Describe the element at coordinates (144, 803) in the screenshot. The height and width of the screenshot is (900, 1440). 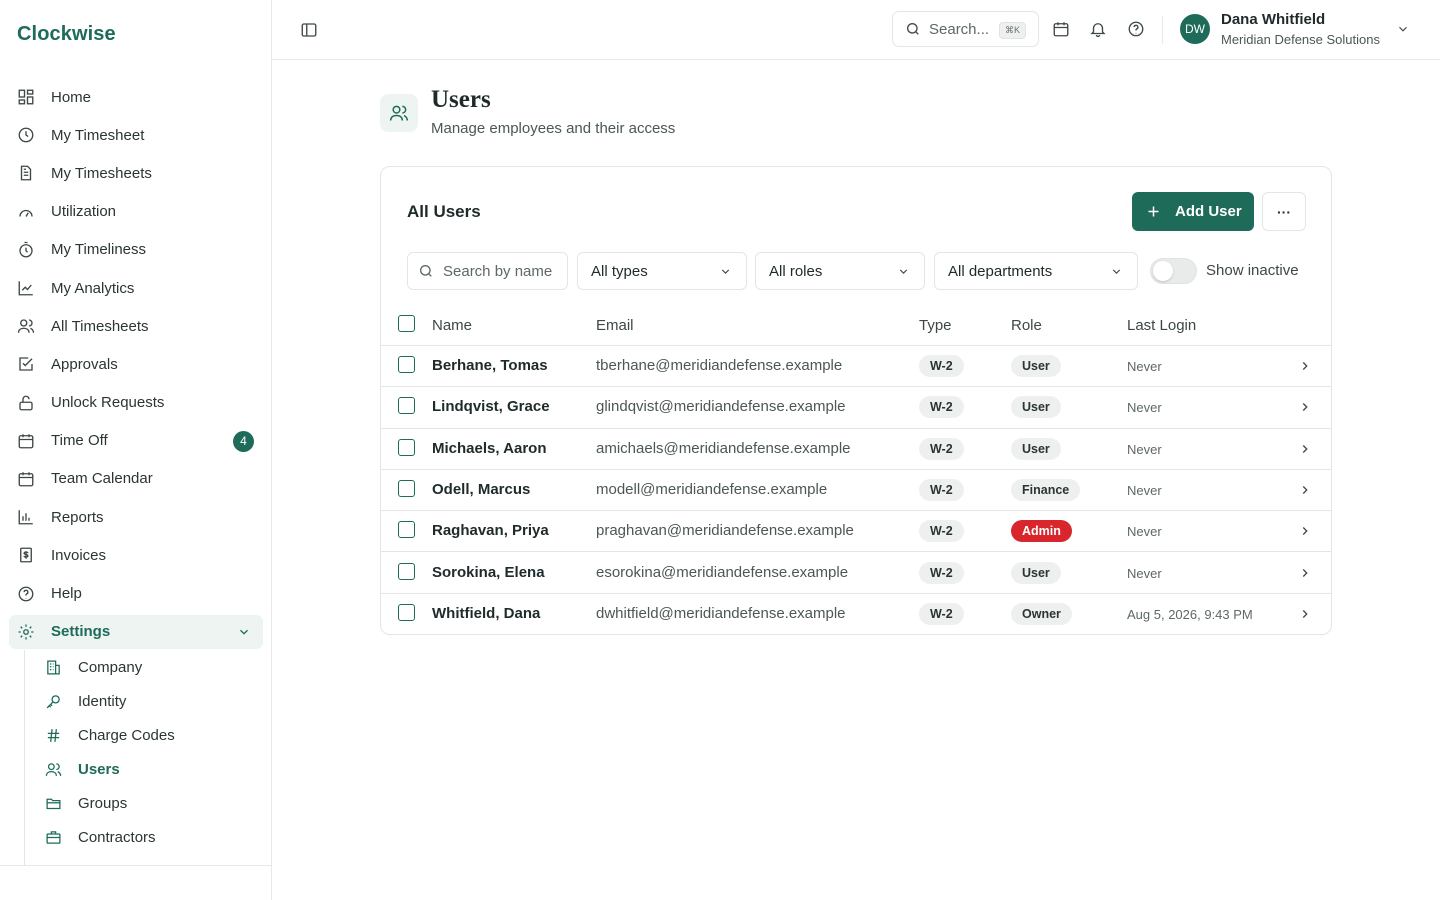
I see `sidebar-item-groups: Groups` at that location.